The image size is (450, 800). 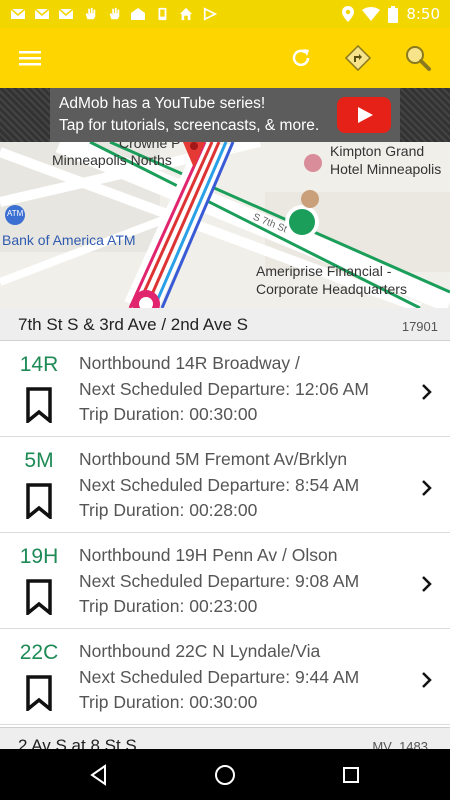 I want to click on departure-direction: Northbound 14R Broadway /, so click(x=189, y=363).